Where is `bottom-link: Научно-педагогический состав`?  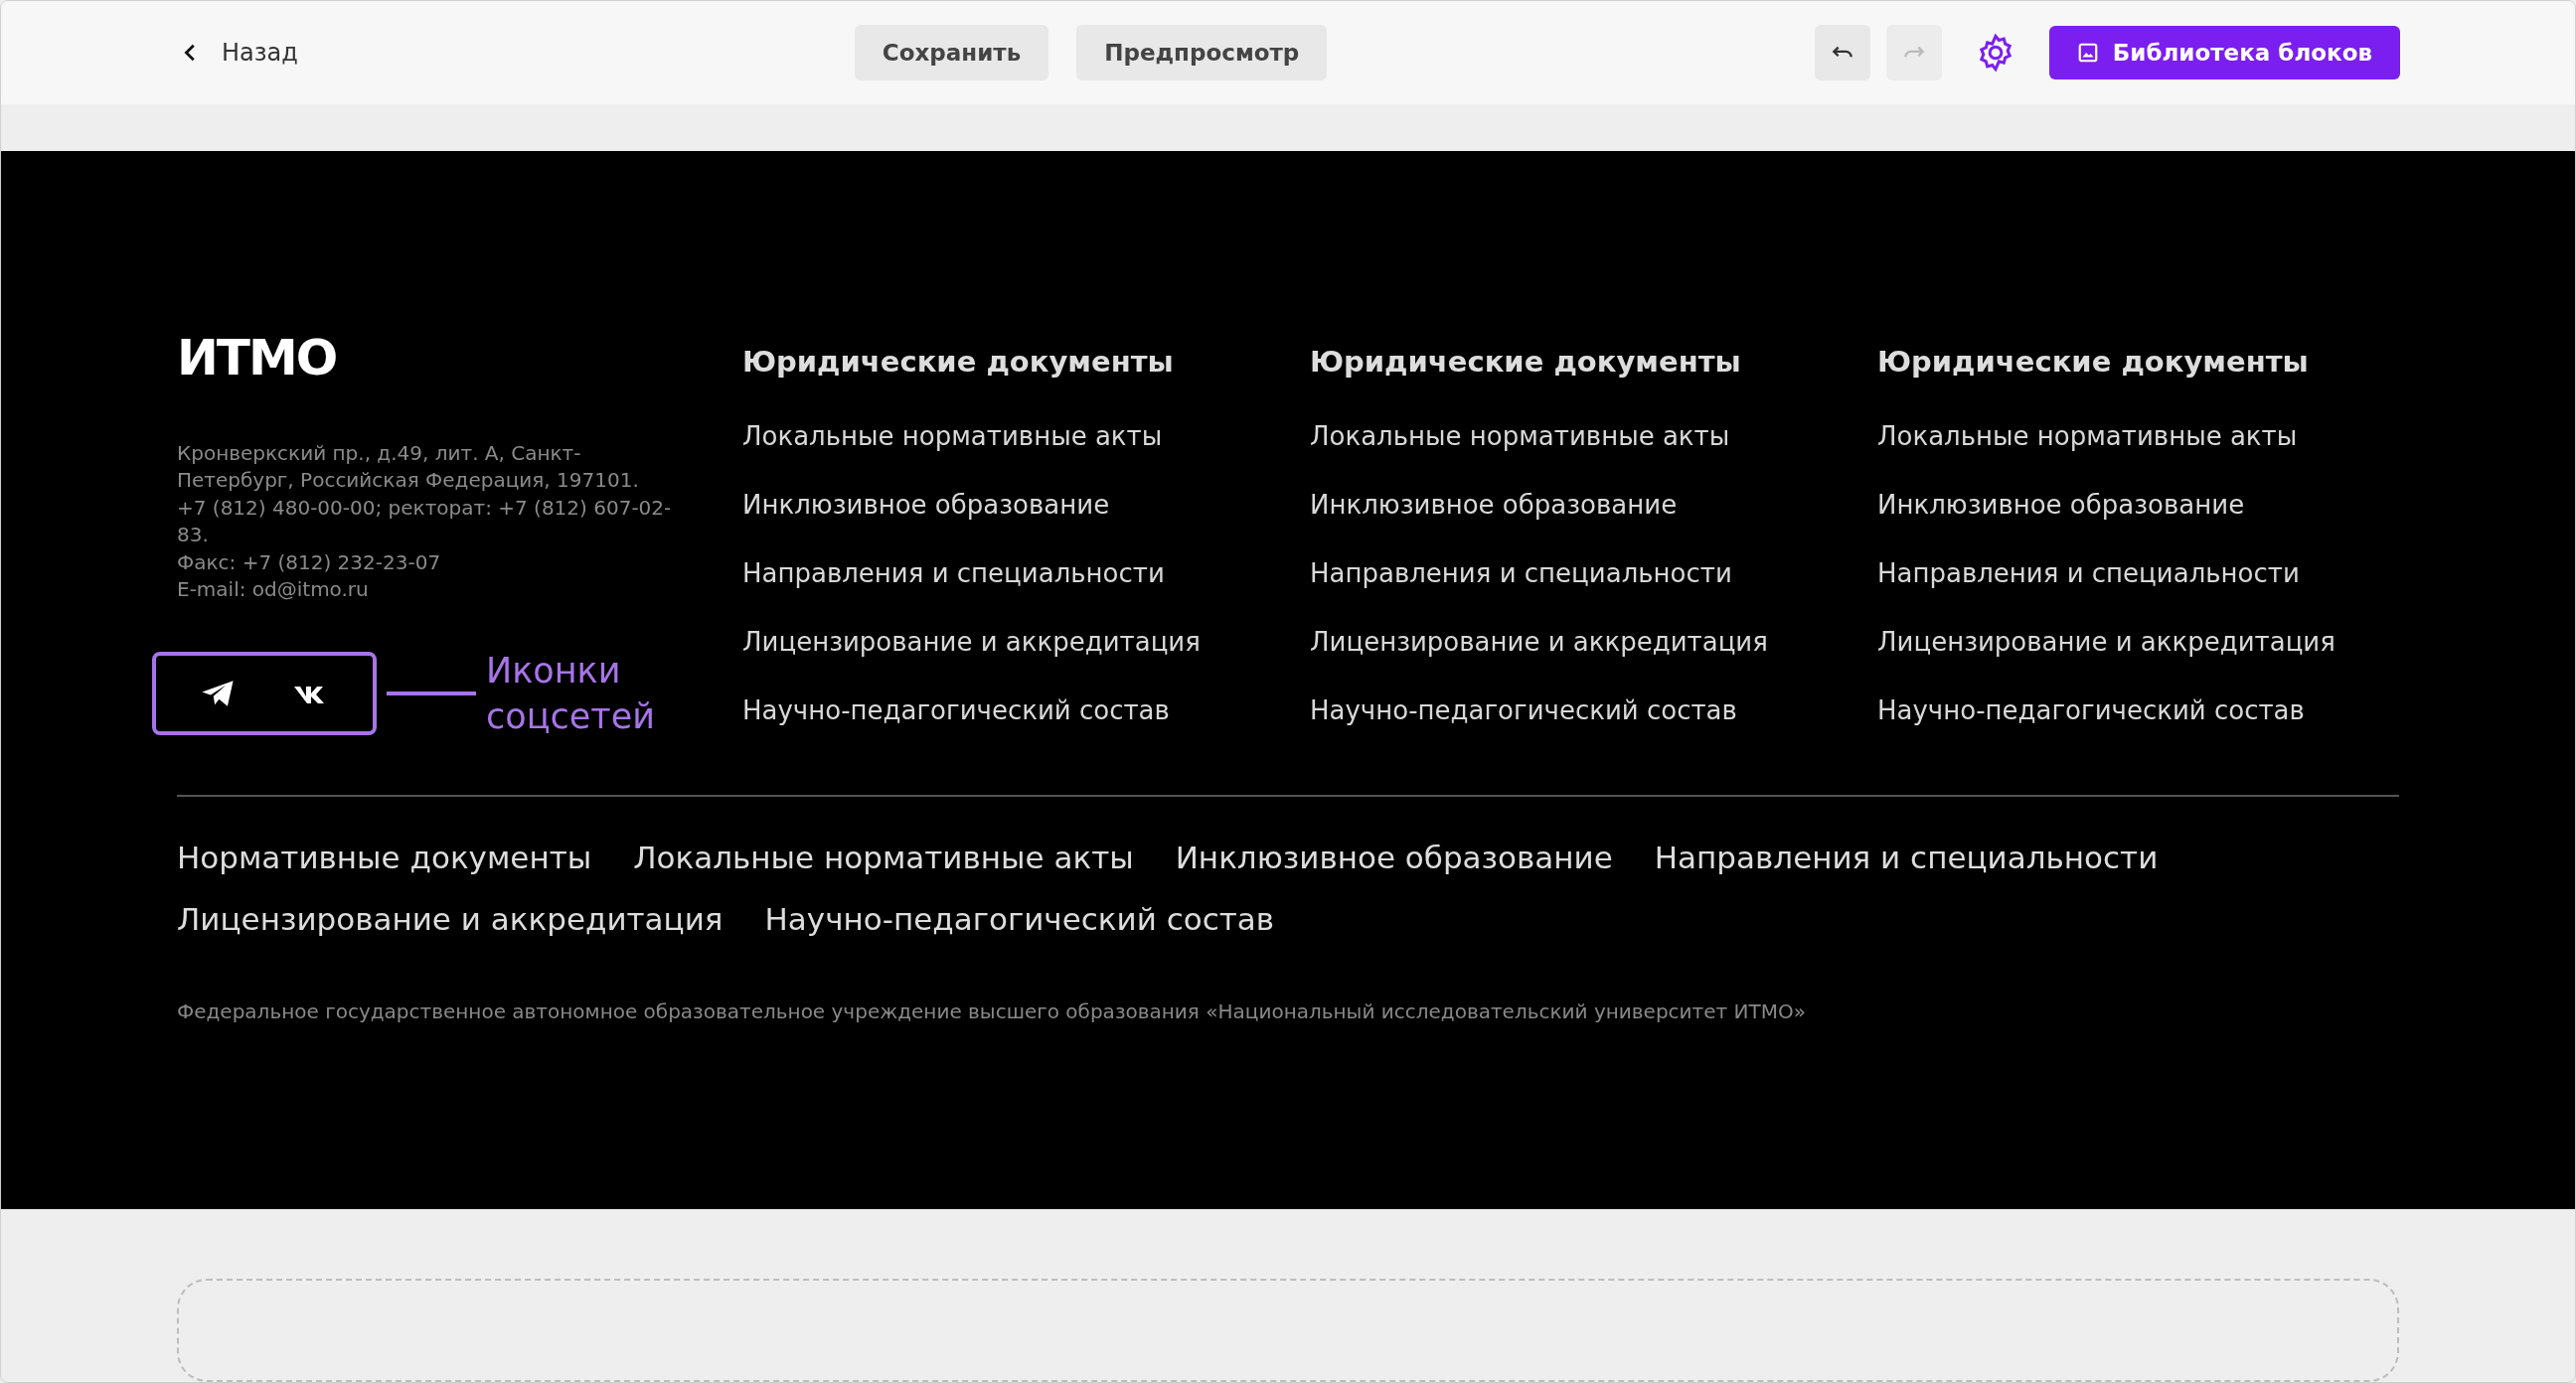
bottom-link: Научно-педагогический состав is located at coordinates (1019, 919).